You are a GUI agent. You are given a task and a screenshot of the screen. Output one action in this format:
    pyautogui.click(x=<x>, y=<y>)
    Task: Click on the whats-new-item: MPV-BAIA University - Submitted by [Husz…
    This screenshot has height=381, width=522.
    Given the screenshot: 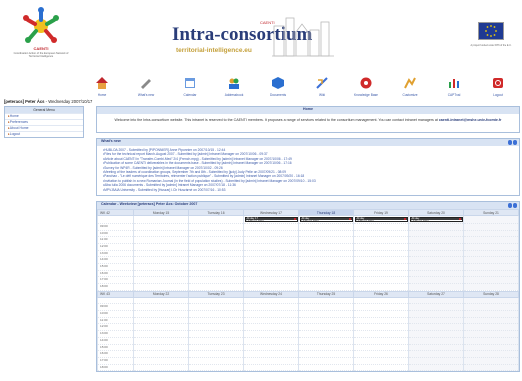 What is the action you would take?
    pyautogui.click(x=309, y=190)
    